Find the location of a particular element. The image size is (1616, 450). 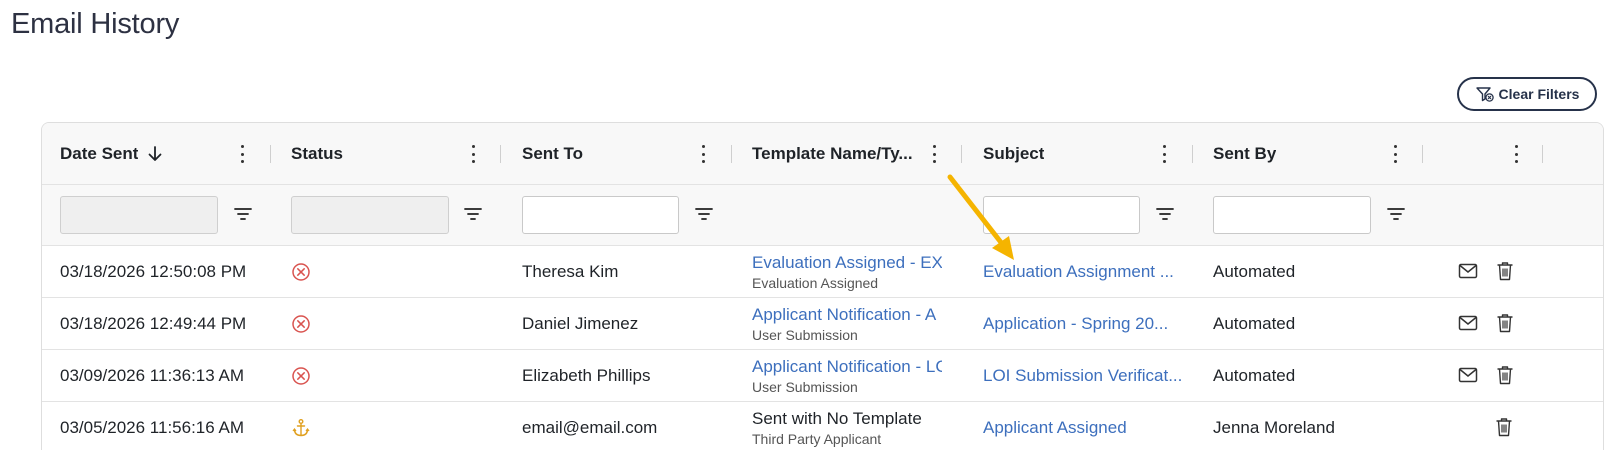

clear-filters-label: Clear Filters is located at coordinates (1539, 94).